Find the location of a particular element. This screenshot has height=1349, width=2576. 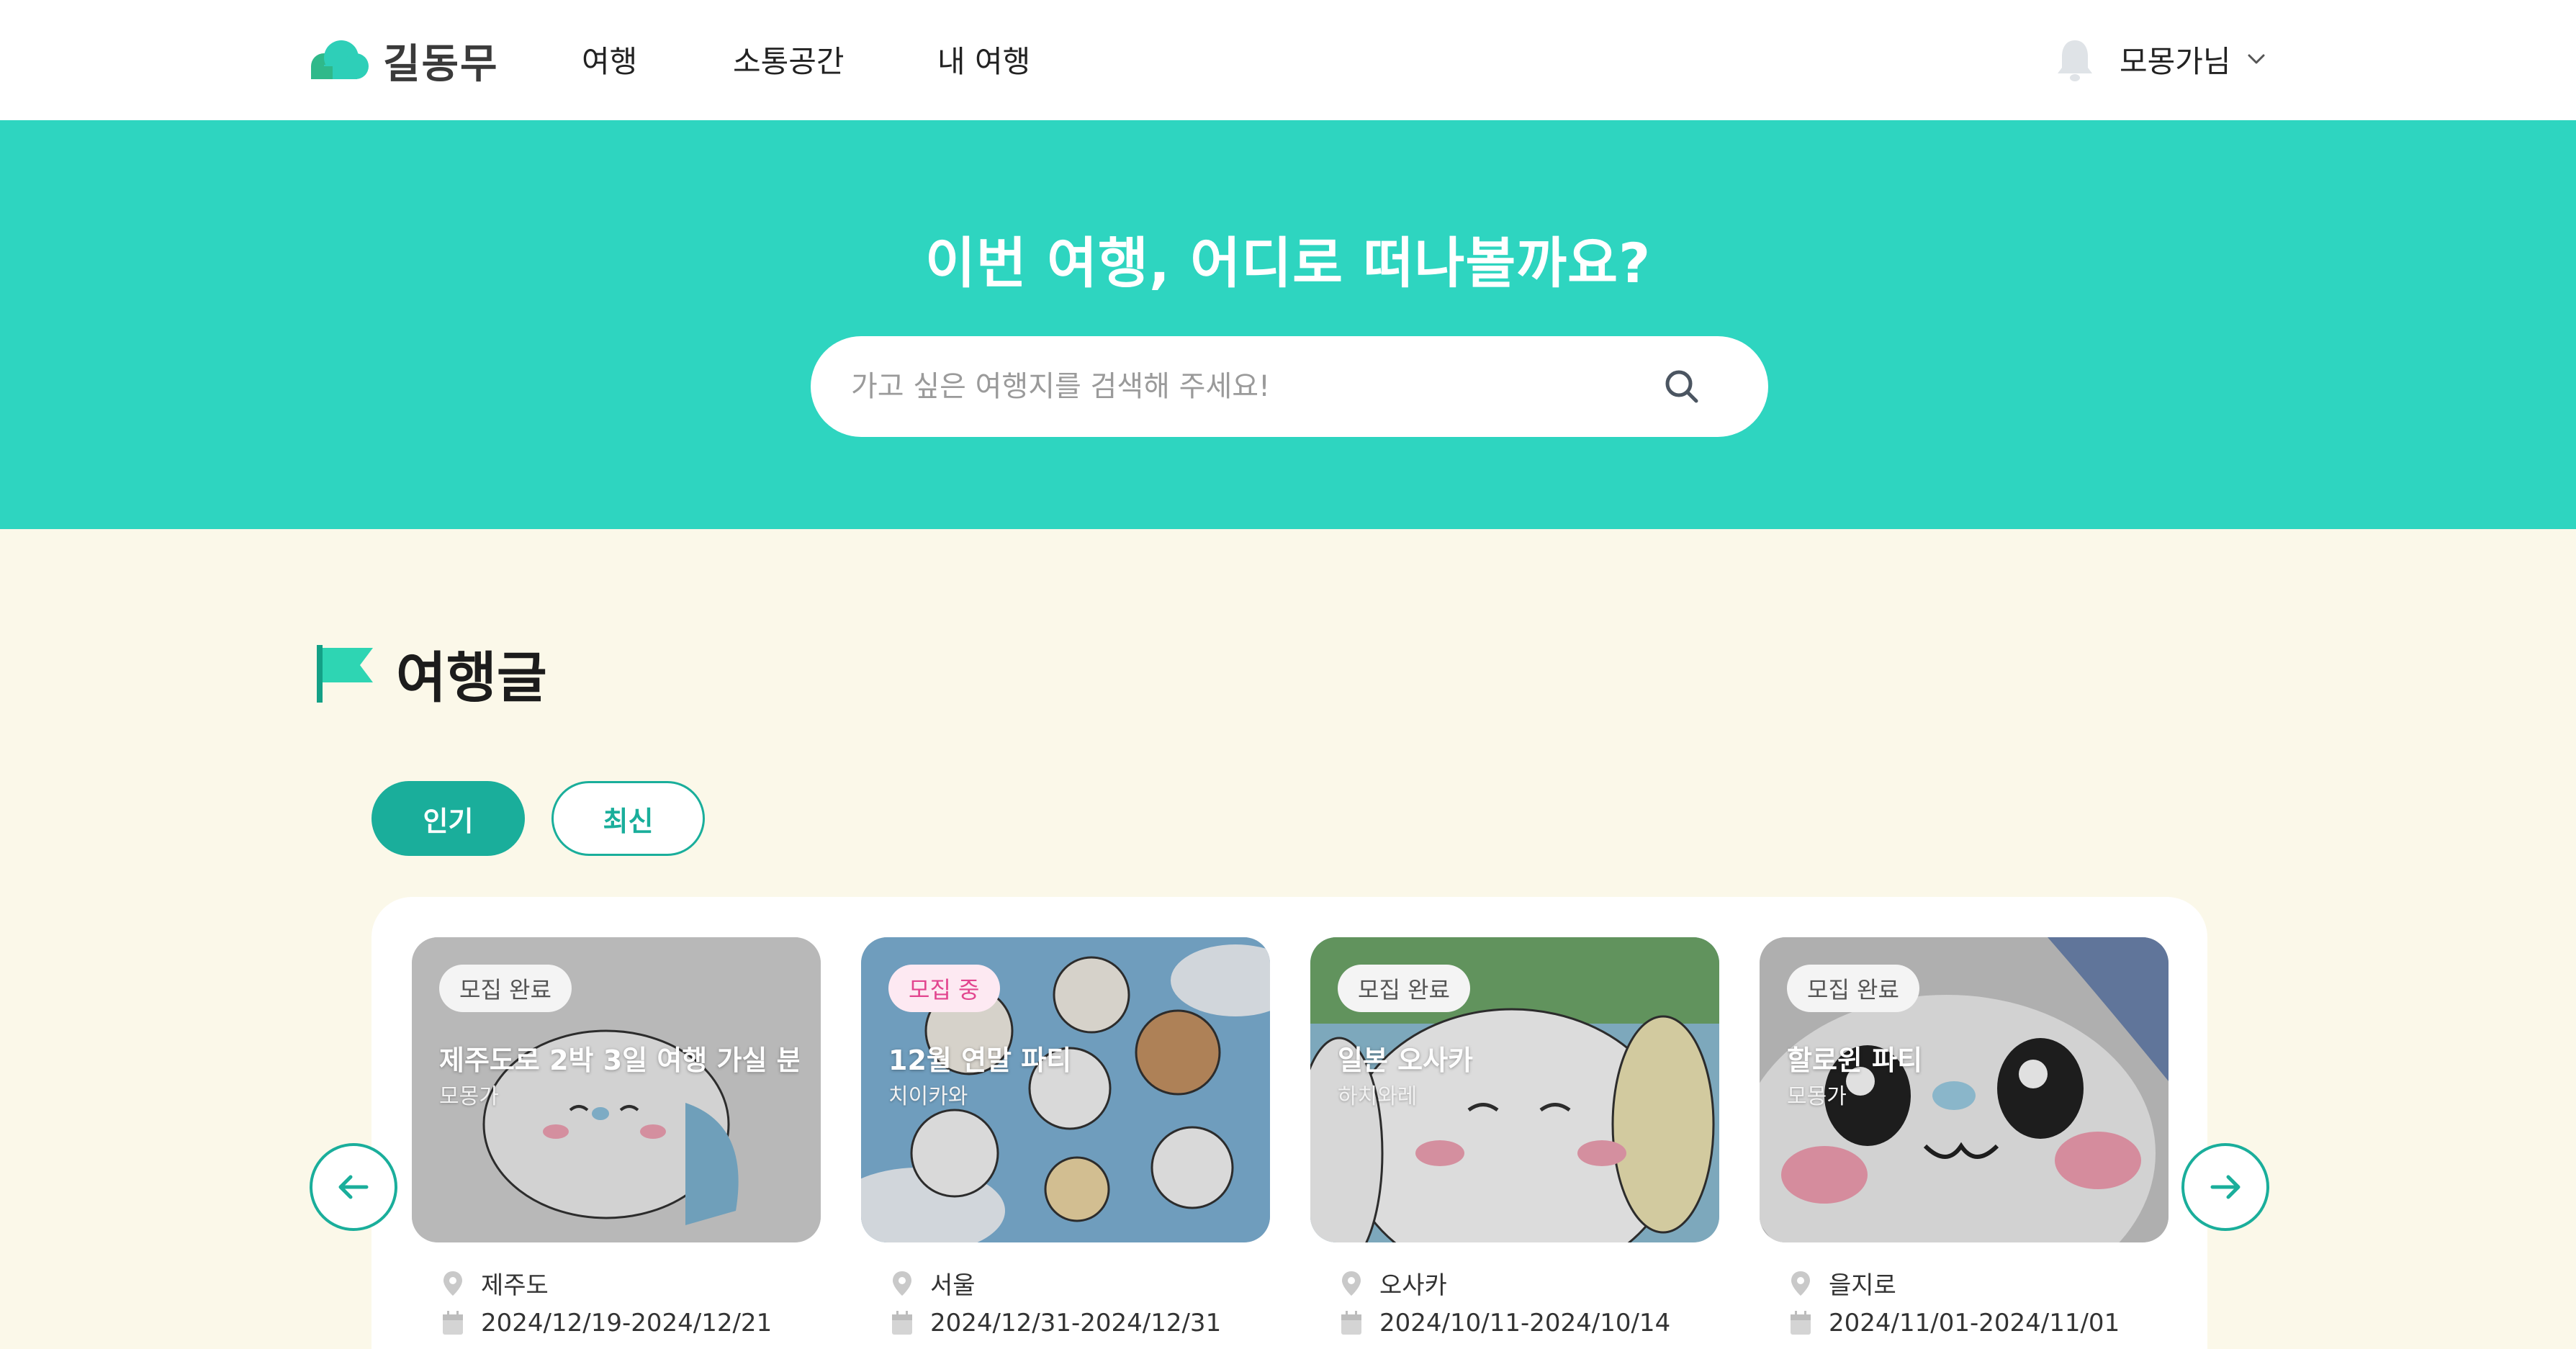

date-text: 2024/10/11-2024/10/14 is located at coordinates (1525, 1323).